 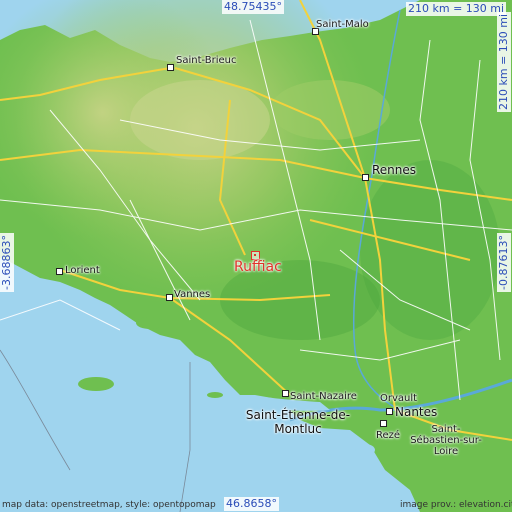 What do you see at coordinates (394, 170) in the screenshot?
I see `city-label-rennes: Rennes` at bounding box center [394, 170].